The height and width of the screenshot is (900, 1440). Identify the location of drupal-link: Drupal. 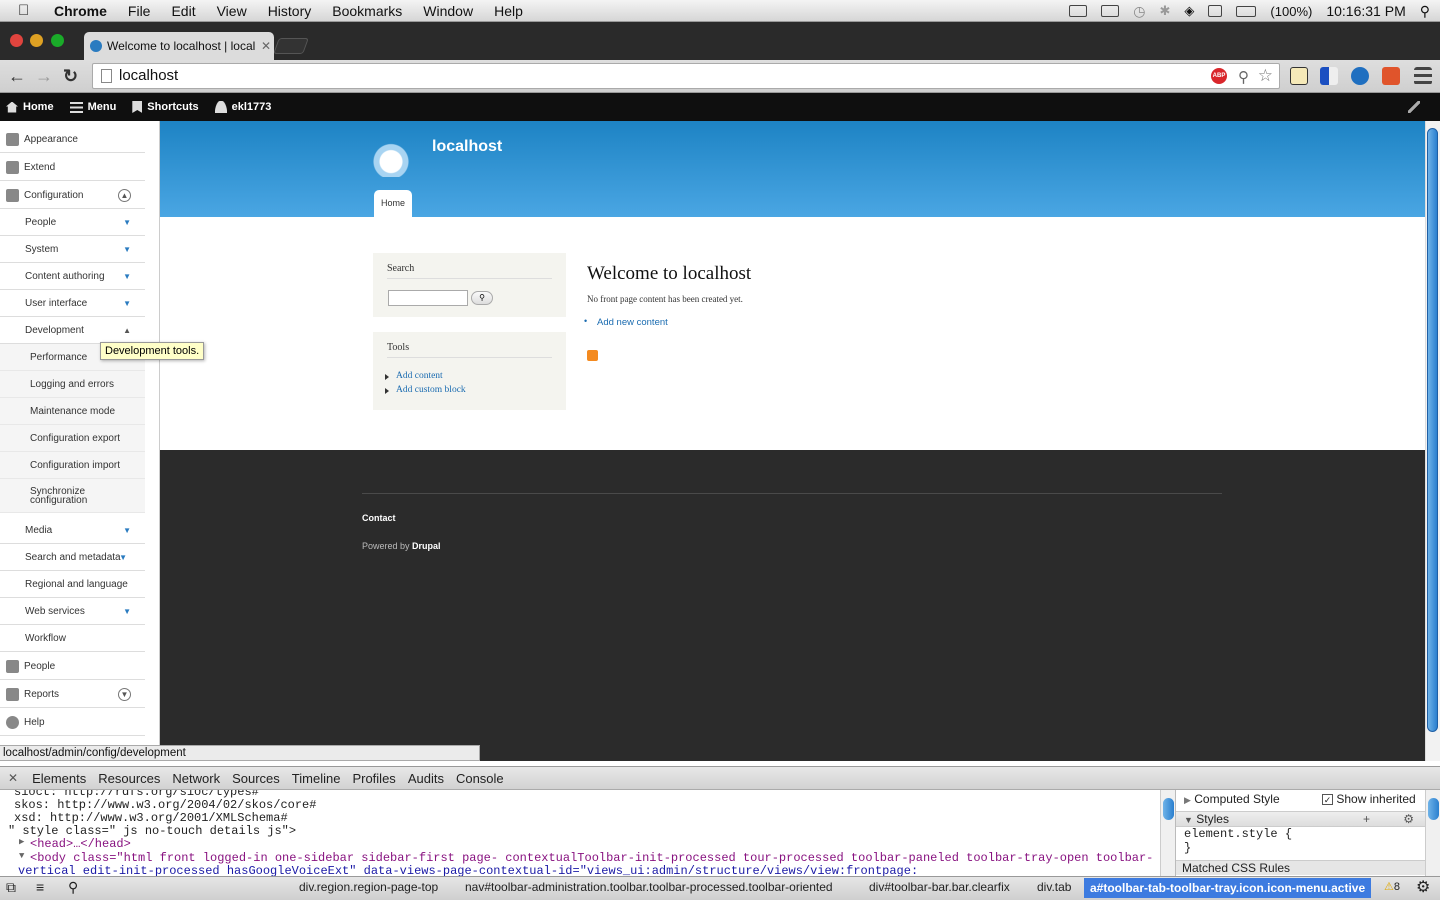
(426, 546).